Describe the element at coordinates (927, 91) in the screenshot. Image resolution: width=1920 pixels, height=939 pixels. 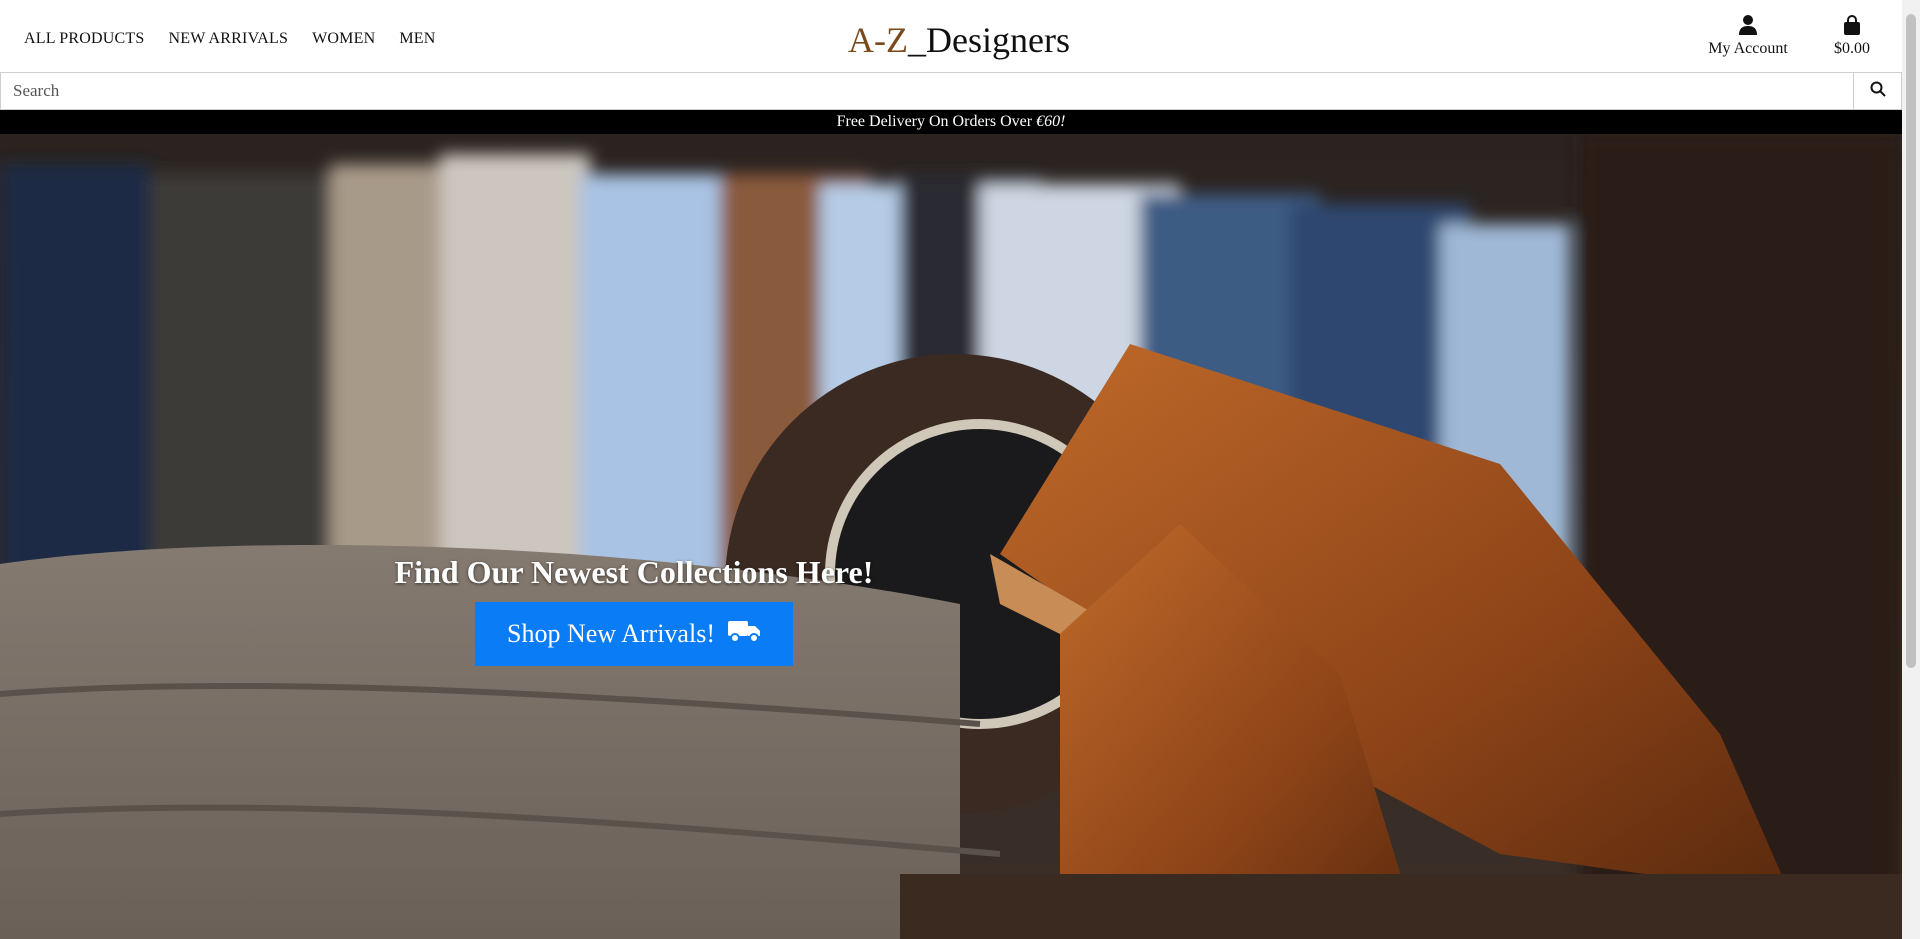
I see `search-input` at that location.